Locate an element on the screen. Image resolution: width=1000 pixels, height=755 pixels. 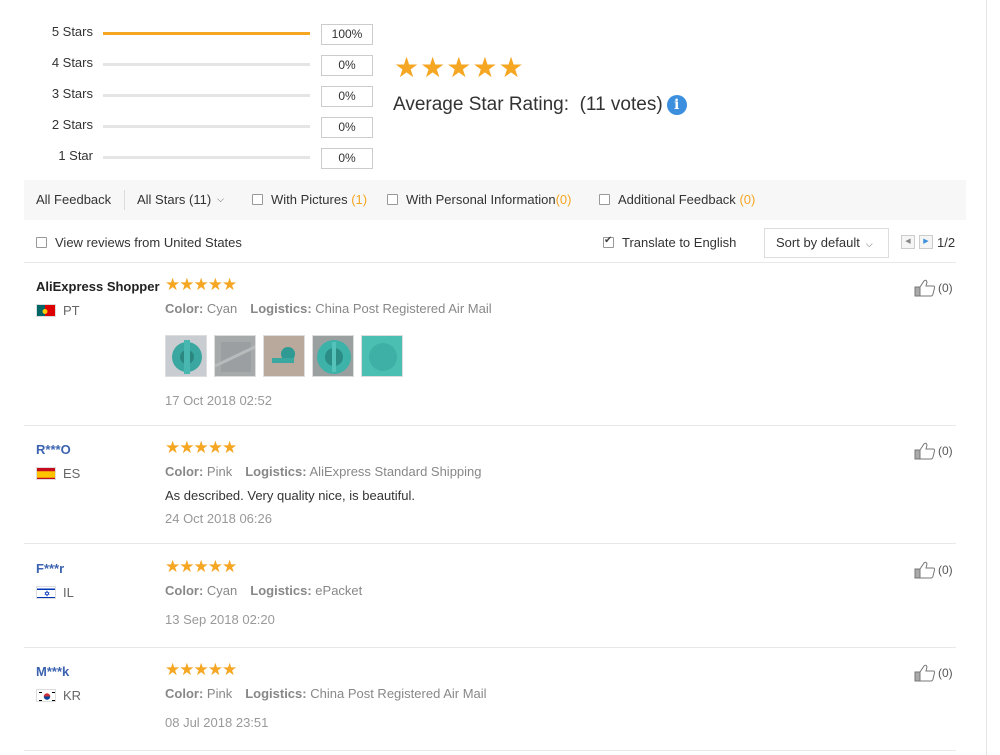
sort-dropdown: Sort by default ⌵ is located at coordinates (826, 243).